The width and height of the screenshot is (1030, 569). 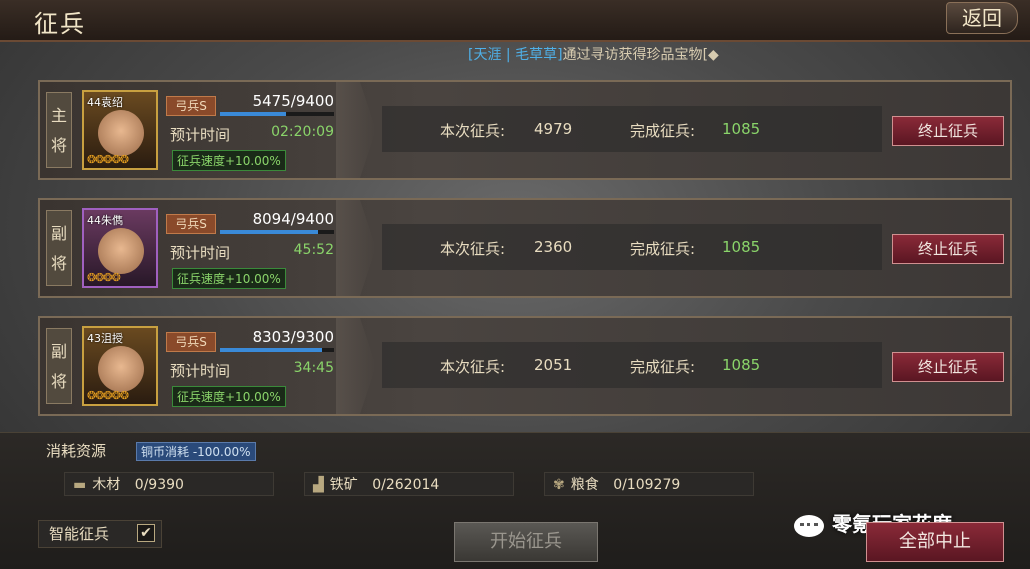 I want to click on announcement-ticker: [天涯 | 毛草草]通过寻访获得珍品宝物[◆, so click(x=593, y=54).